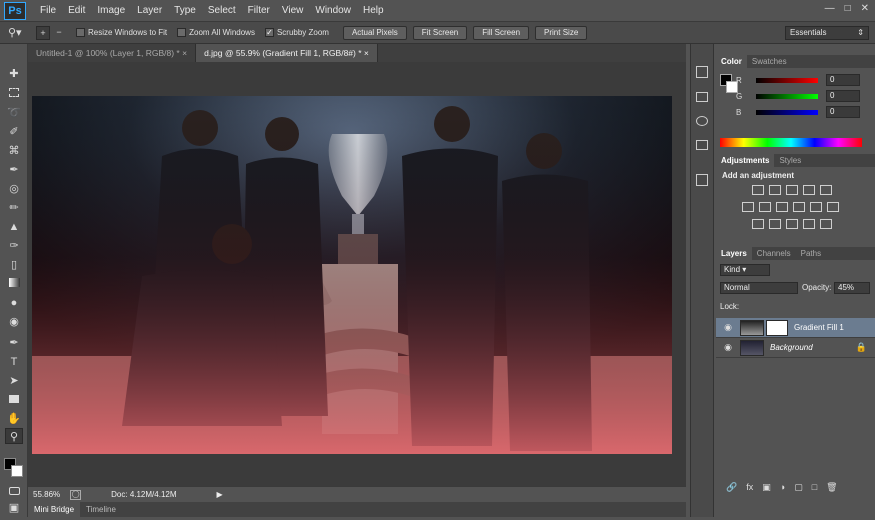 The height and width of the screenshot is (520, 875). What do you see at coordinates (827, 33) in the screenshot?
I see `workspace-select: Essentials ⇕` at bounding box center [827, 33].